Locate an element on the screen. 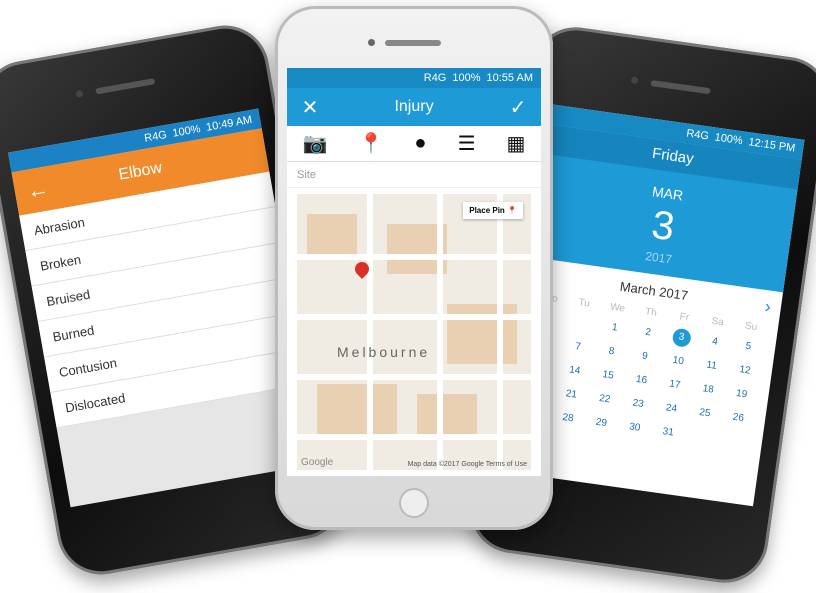 The height and width of the screenshot is (593, 816). status-bar: R4G 100% 10:55 AM is located at coordinates (414, 78).